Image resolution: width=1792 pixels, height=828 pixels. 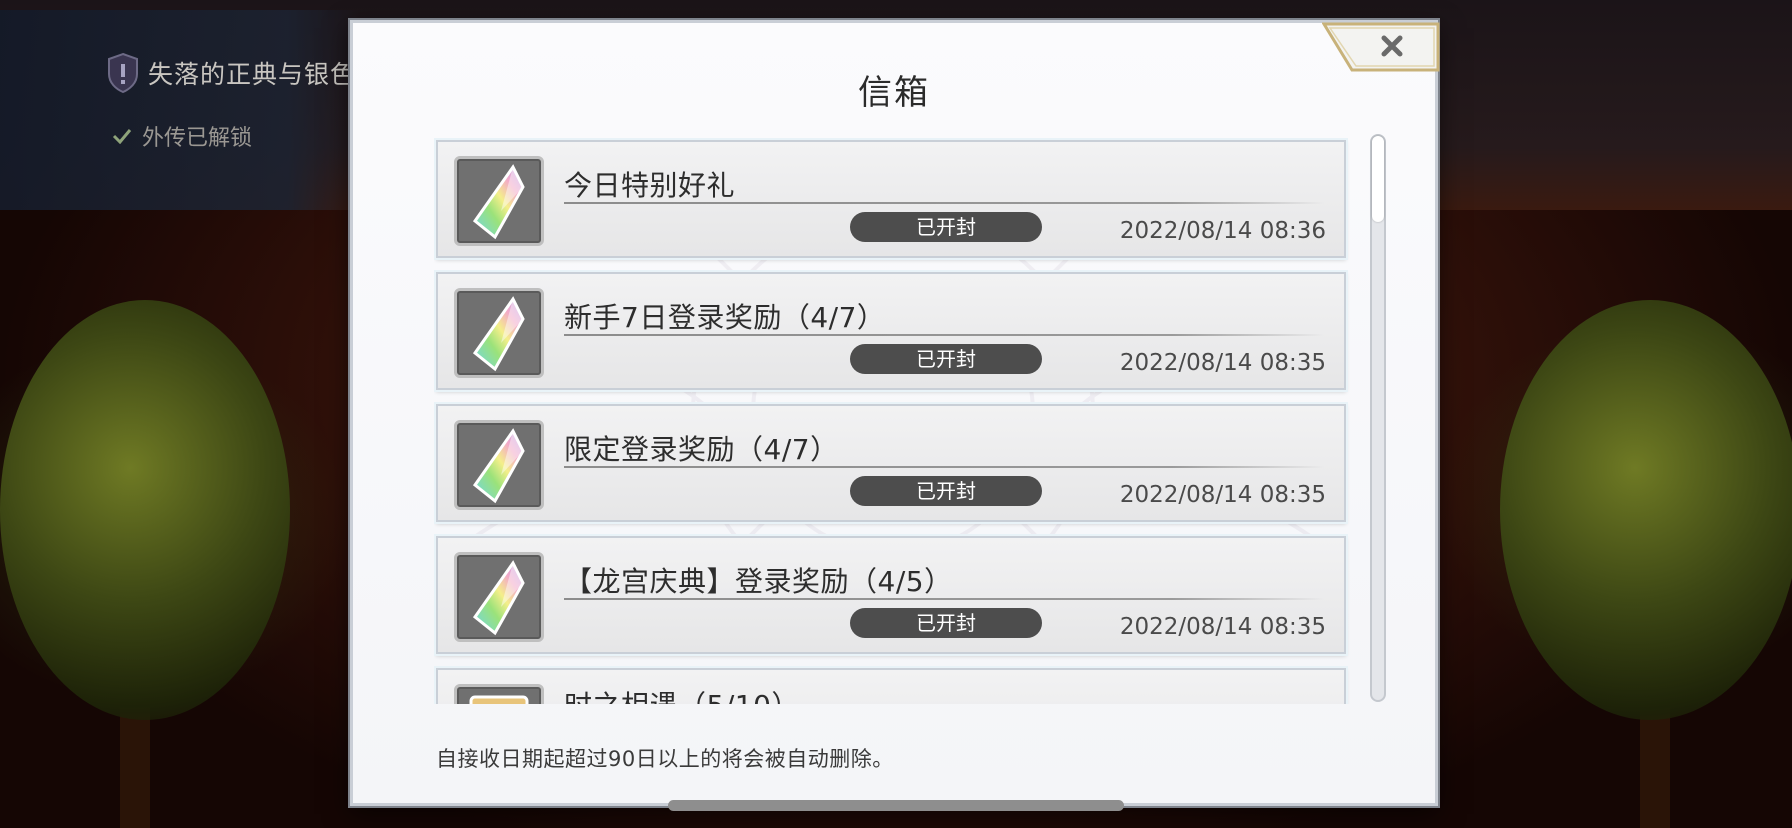 I want to click on chapter-subtitle: 外传已解锁, so click(x=182, y=136).